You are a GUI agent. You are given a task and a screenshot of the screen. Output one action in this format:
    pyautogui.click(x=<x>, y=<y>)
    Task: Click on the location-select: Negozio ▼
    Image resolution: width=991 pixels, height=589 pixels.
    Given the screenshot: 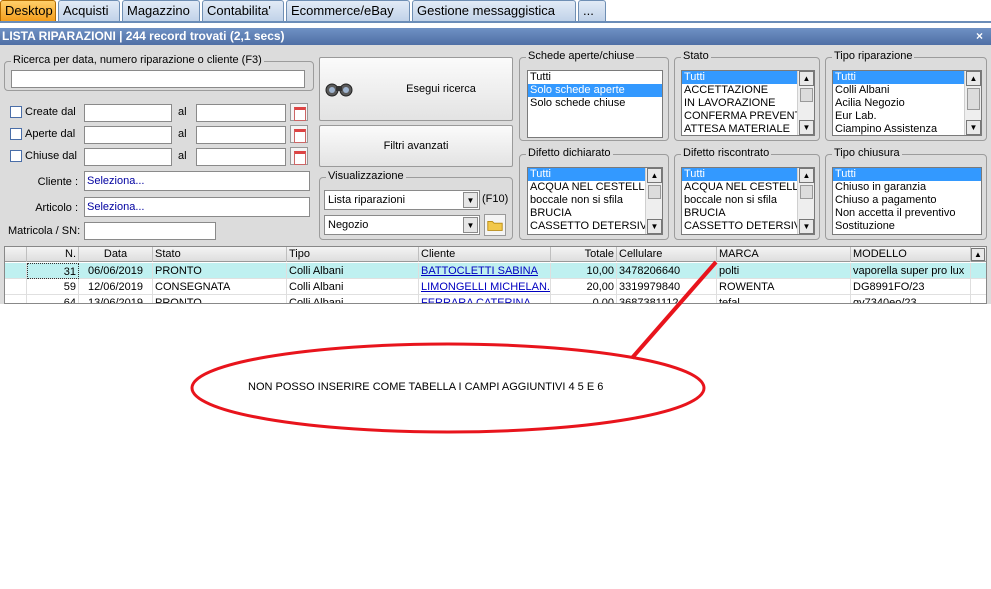 What is the action you would take?
    pyautogui.click(x=402, y=225)
    